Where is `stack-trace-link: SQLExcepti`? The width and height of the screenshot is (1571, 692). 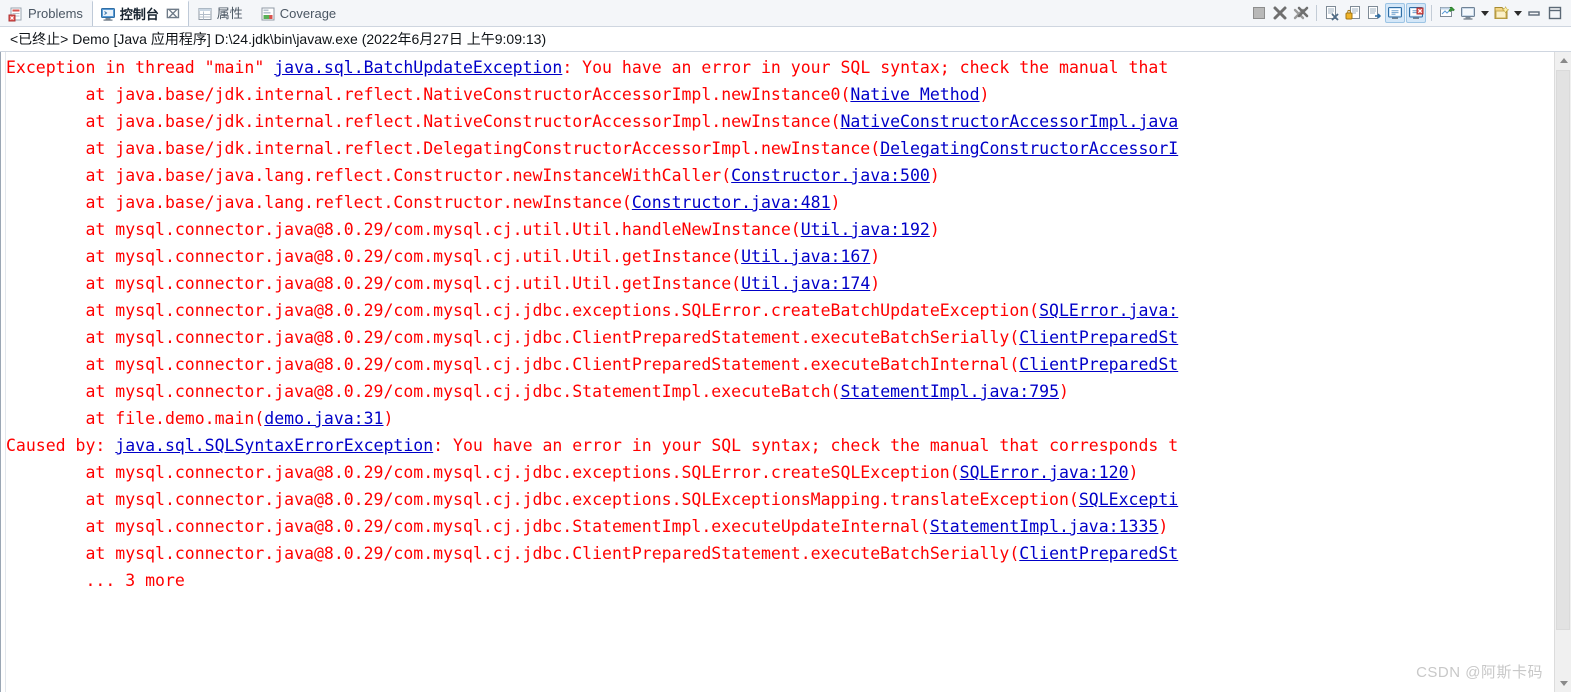
stack-trace-link: SQLExcepti is located at coordinates (1128, 499).